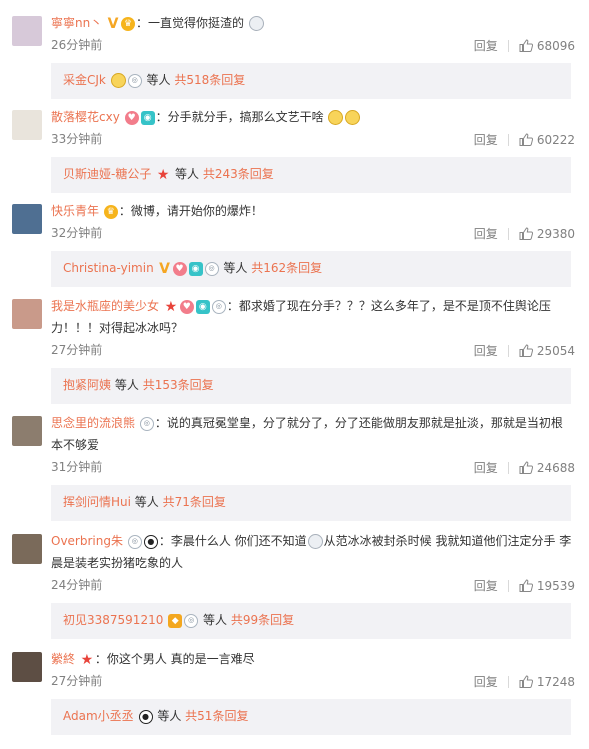 Image resolution: width=589 pixels, height=749 pixels. Describe the element at coordinates (555, 139) in the screenshot. I see `like-count: 60222` at that location.